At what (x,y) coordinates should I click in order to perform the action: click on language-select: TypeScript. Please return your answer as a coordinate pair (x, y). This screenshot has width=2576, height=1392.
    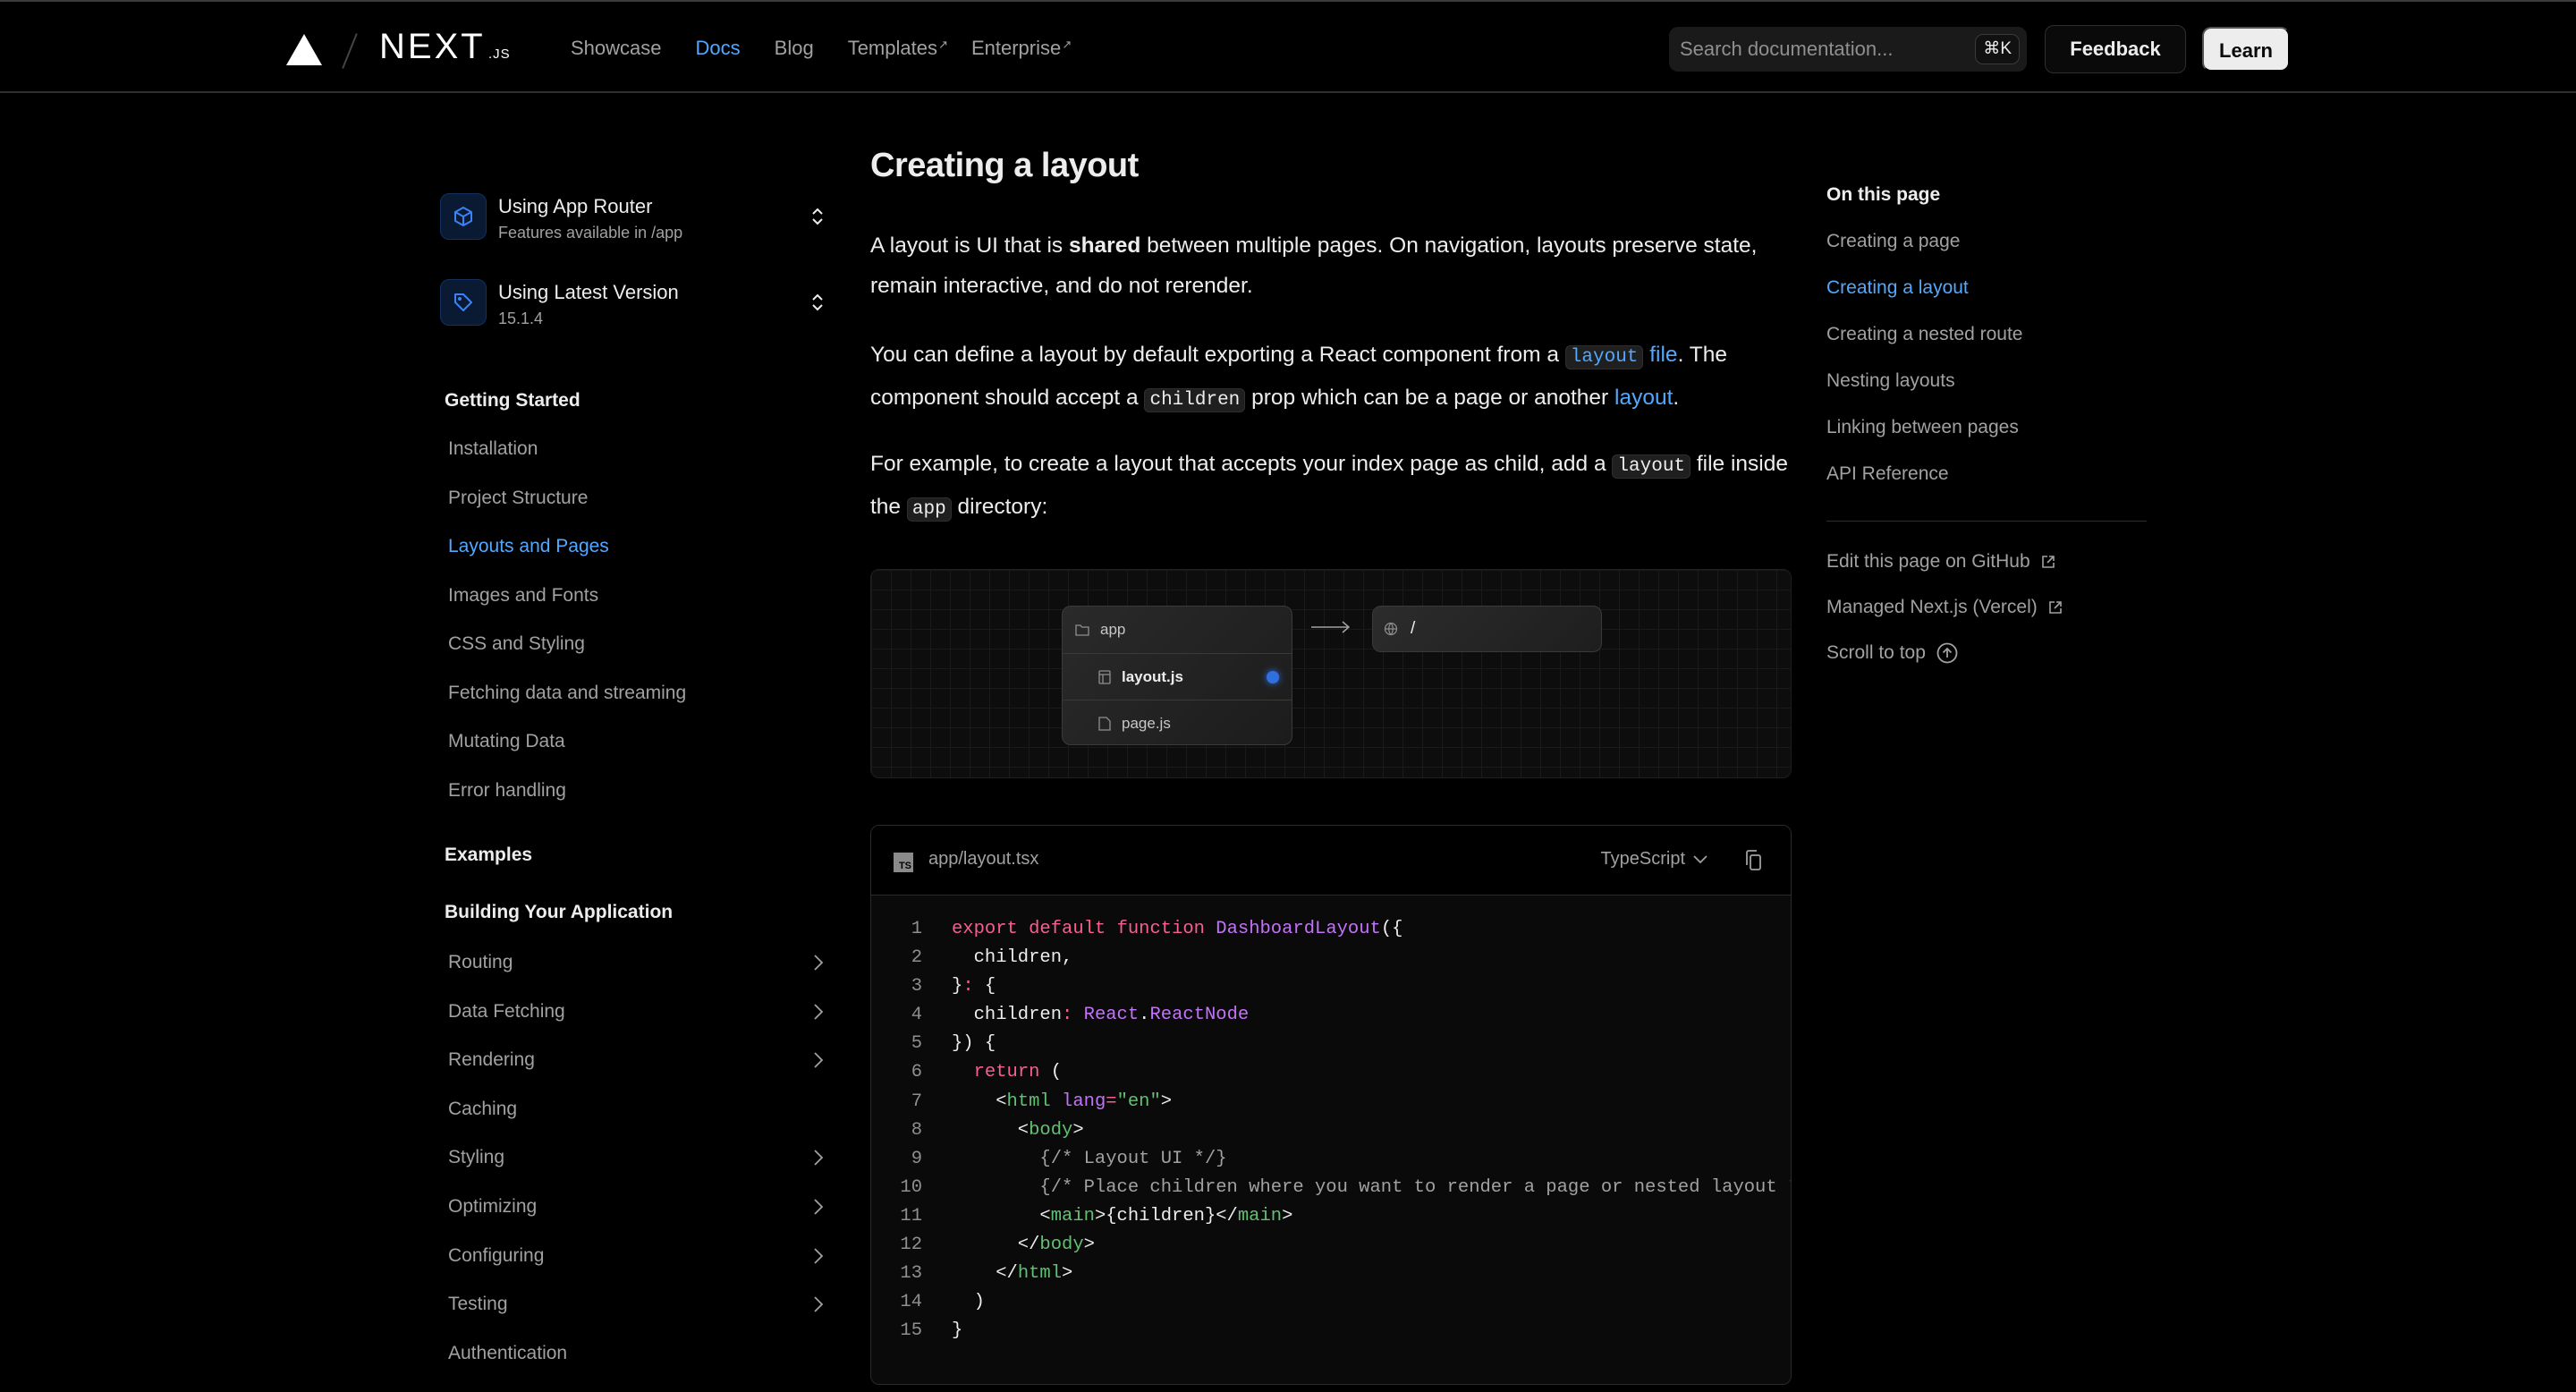
    Looking at the image, I should click on (1654, 859).